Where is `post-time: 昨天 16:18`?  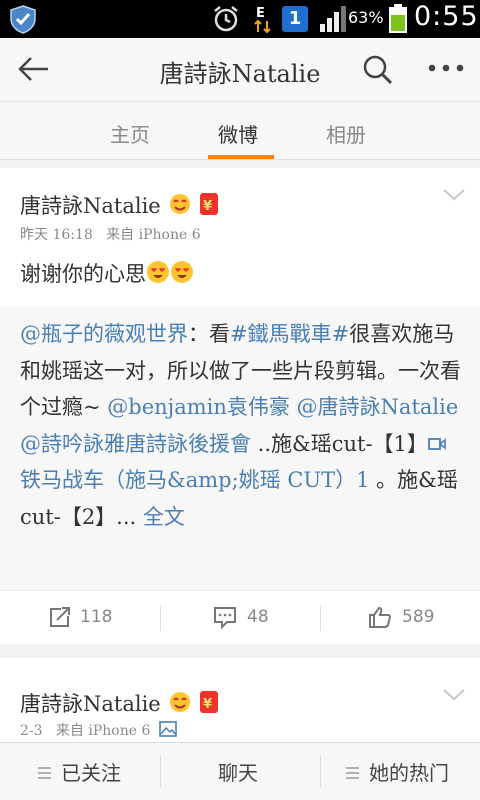
post-time: 昨天 16:18 is located at coordinates (56, 235).